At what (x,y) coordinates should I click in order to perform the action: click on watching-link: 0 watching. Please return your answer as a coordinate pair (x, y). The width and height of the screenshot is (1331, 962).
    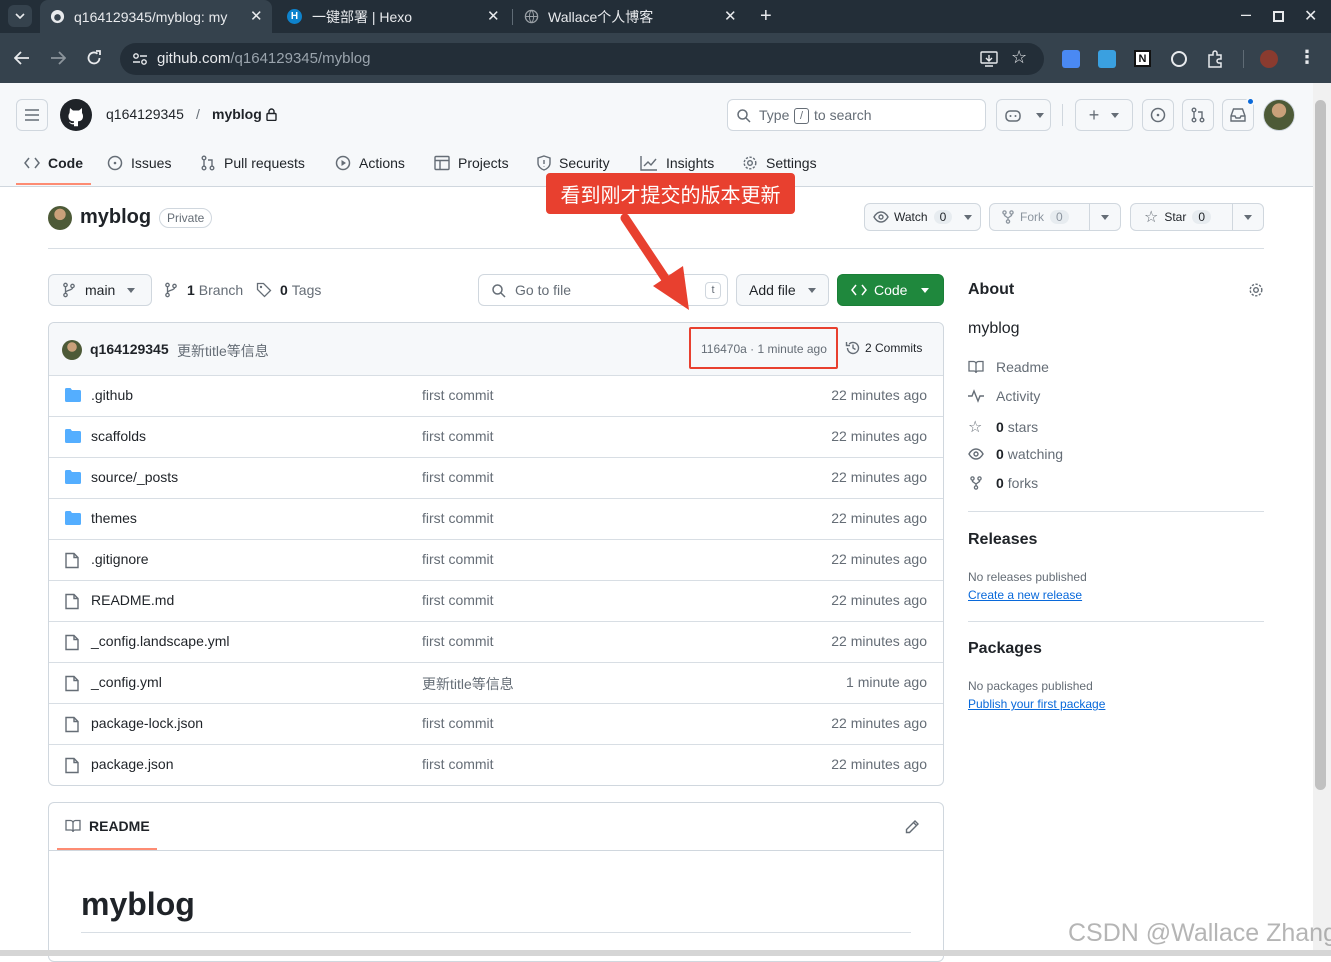
    Looking at the image, I should click on (1015, 454).